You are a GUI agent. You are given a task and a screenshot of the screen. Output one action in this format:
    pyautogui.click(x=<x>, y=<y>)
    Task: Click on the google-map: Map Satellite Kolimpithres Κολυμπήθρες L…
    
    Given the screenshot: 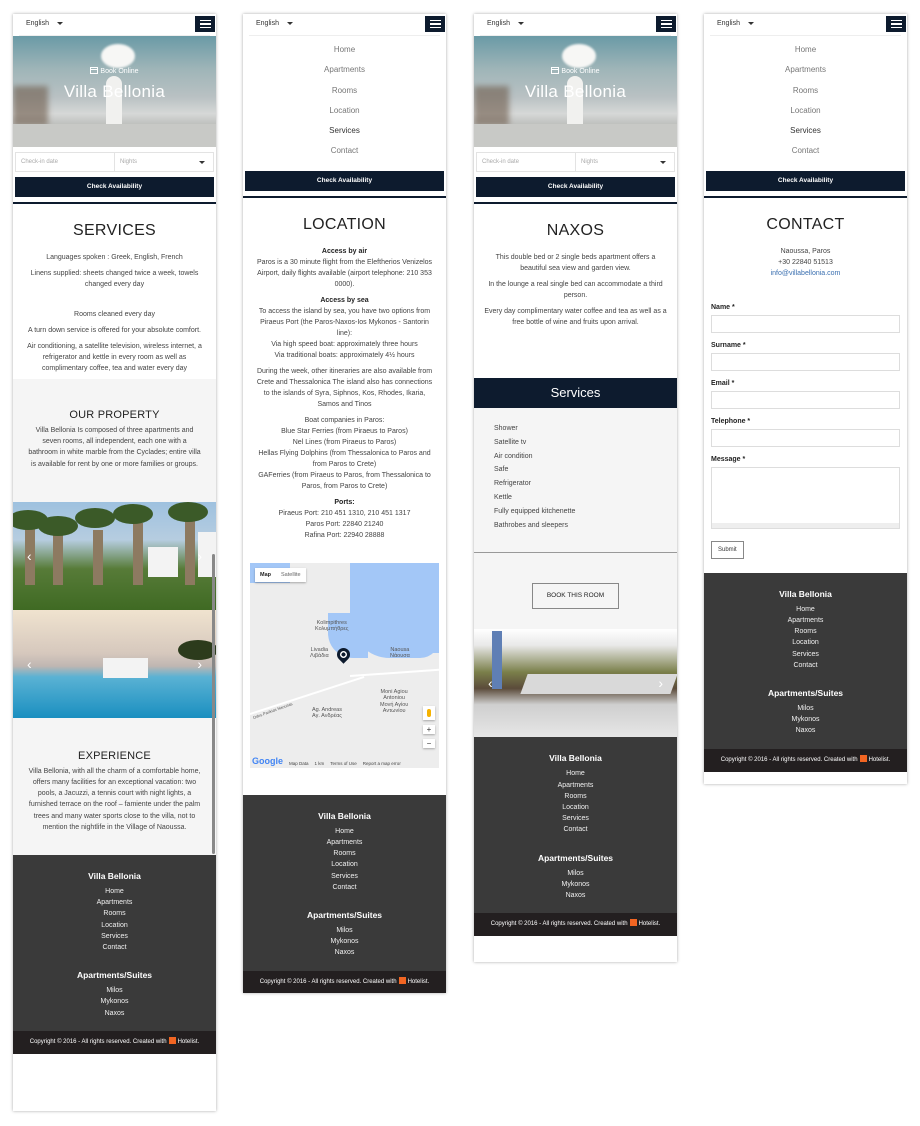 What is the action you would take?
    pyautogui.click(x=344, y=665)
    